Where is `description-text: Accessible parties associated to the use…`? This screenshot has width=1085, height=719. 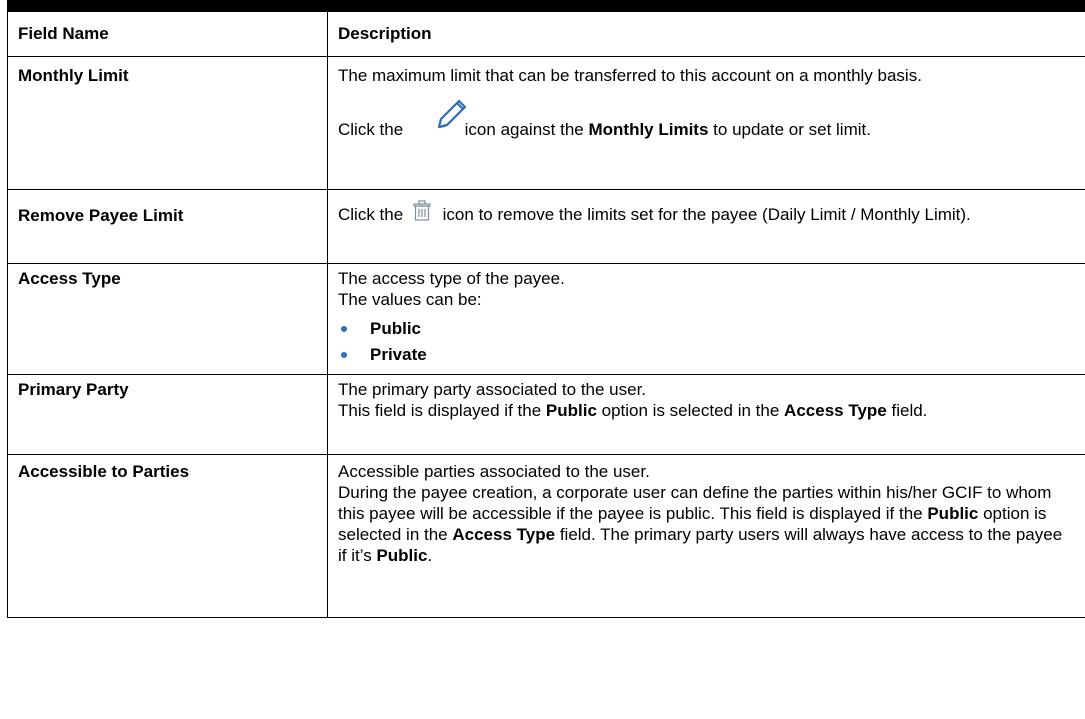
description-text: Accessible parties associated to the use… is located at coordinates (494, 471).